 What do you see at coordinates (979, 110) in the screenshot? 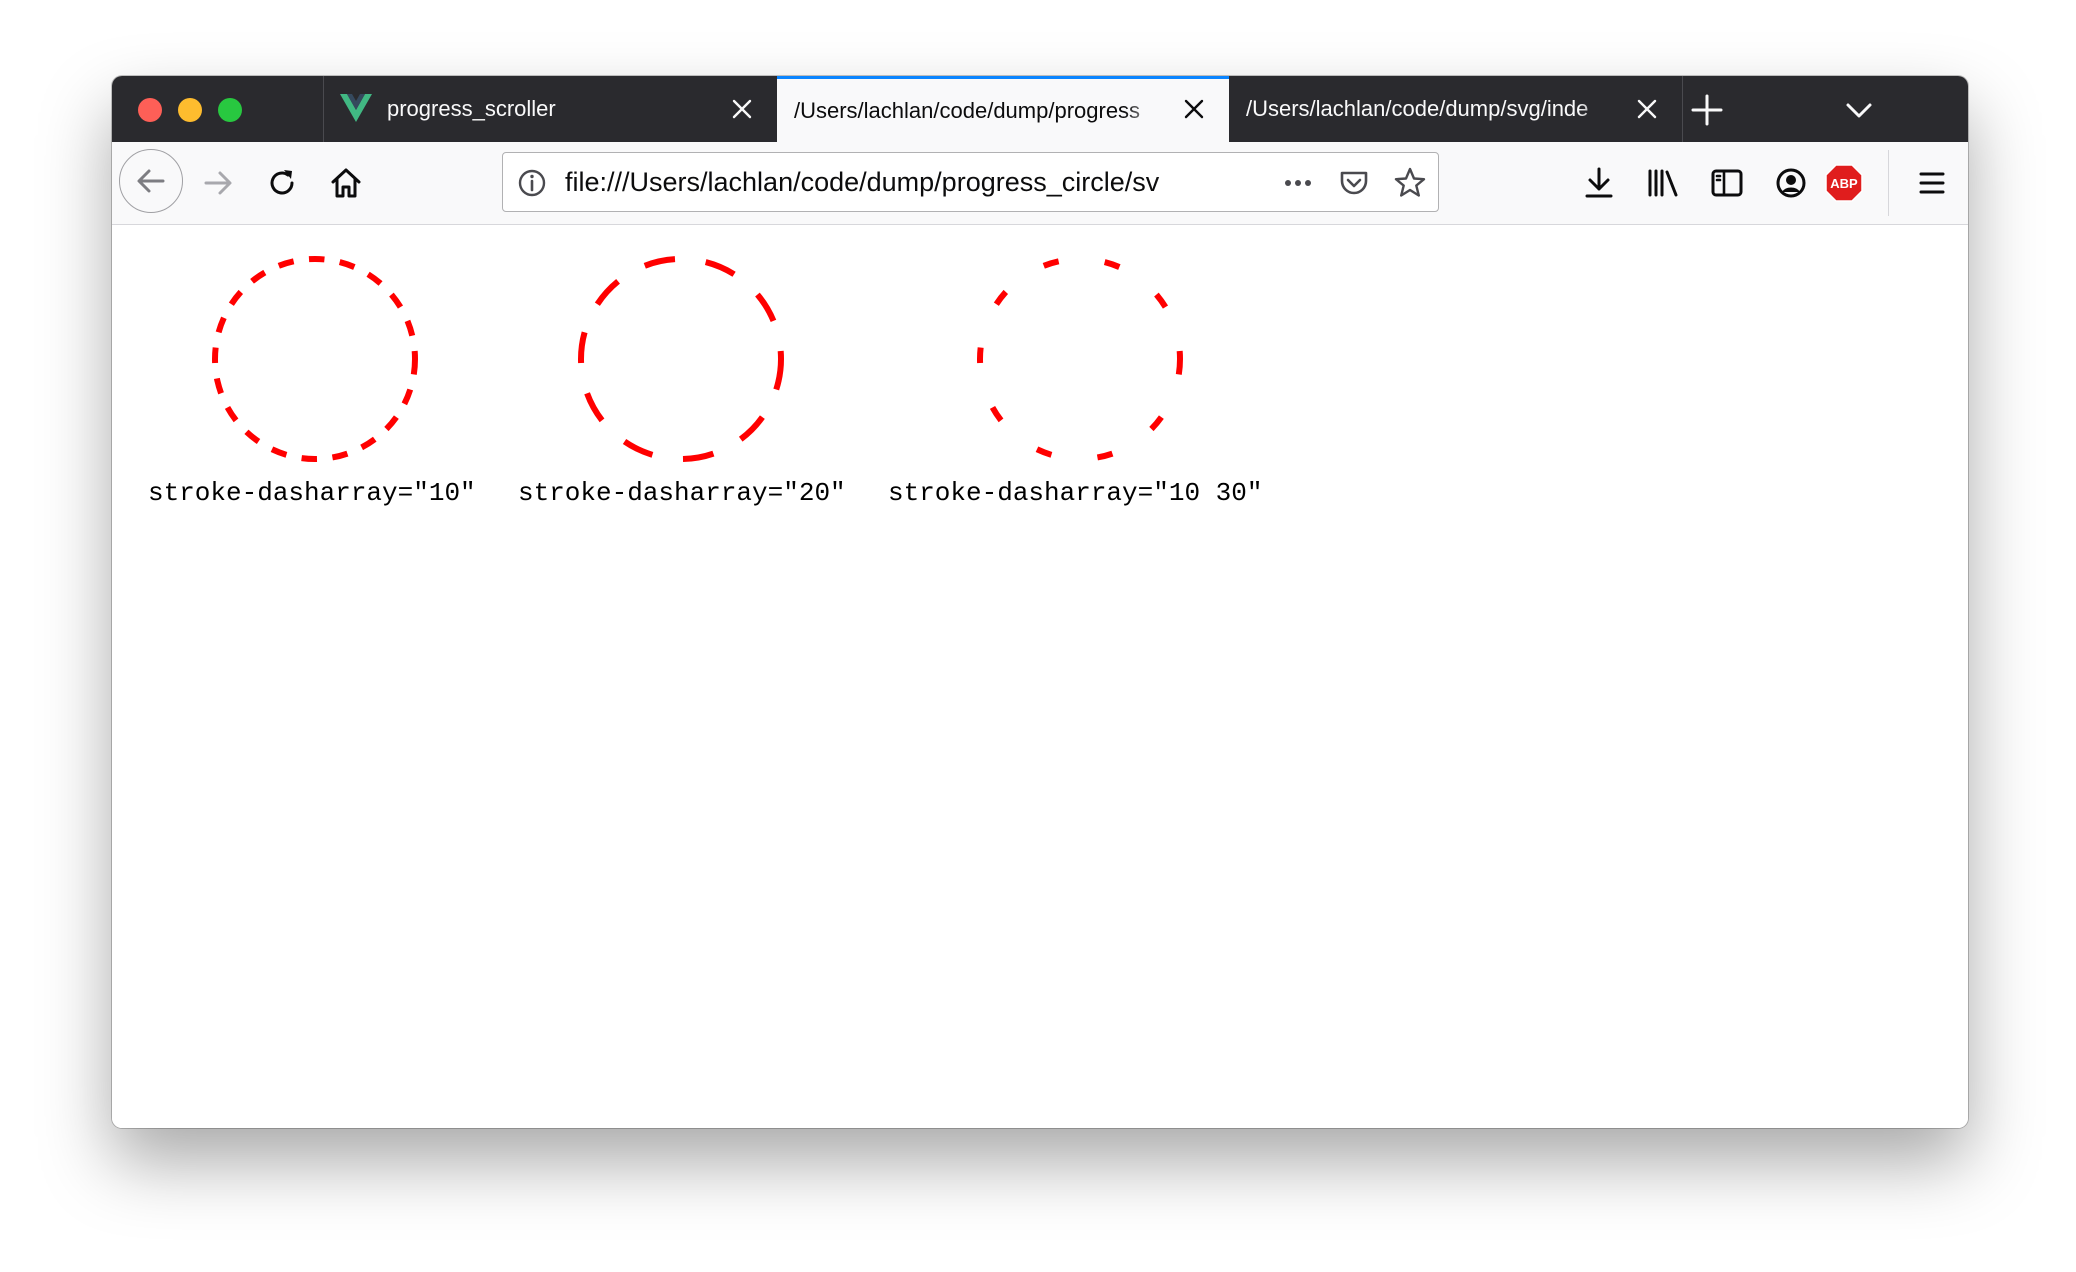
I see `tab-title: /Users/lachlan/code/dump/progress` at bounding box center [979, 110].